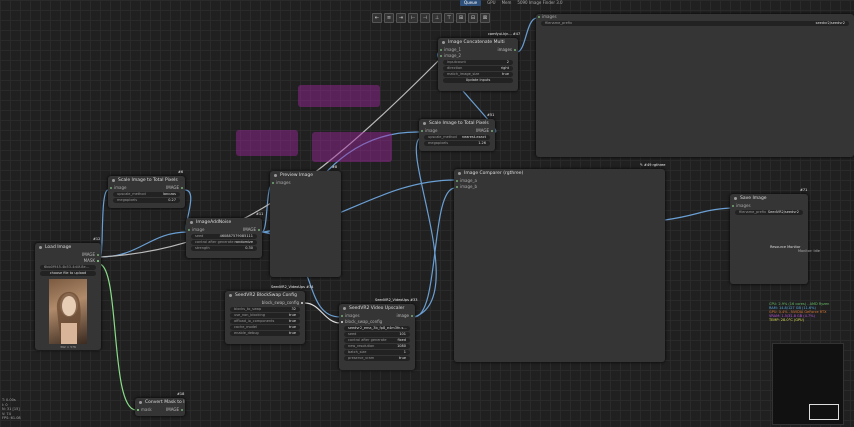  I want to click on widget-value: 2, so click(507, 62).